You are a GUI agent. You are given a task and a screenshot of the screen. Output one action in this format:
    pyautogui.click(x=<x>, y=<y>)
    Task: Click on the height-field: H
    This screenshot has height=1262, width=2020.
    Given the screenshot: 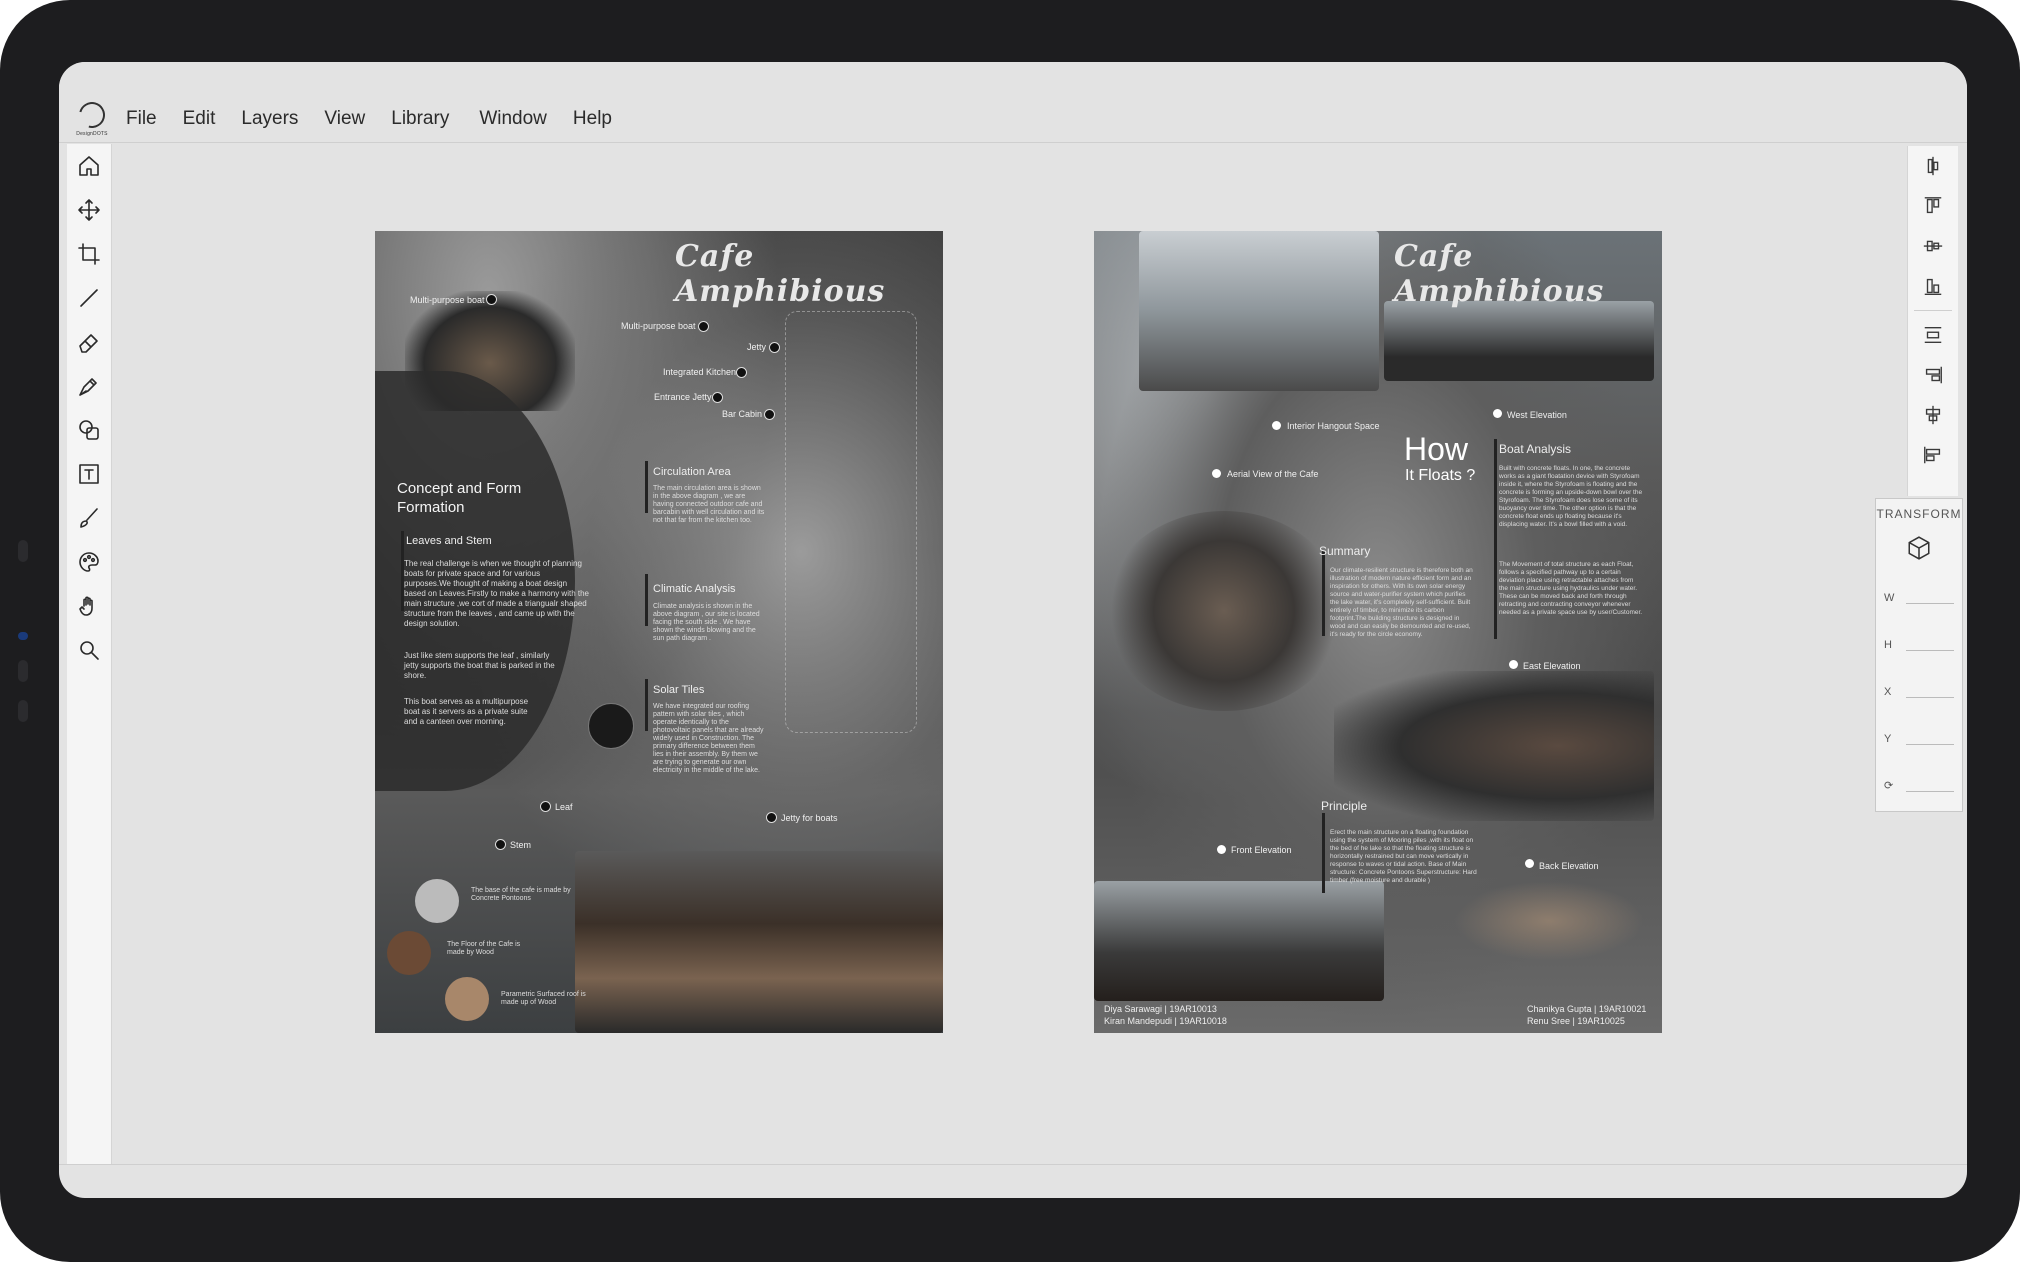 What is the action you would take?
    pyautogui.click(x=1919, y=639)
    